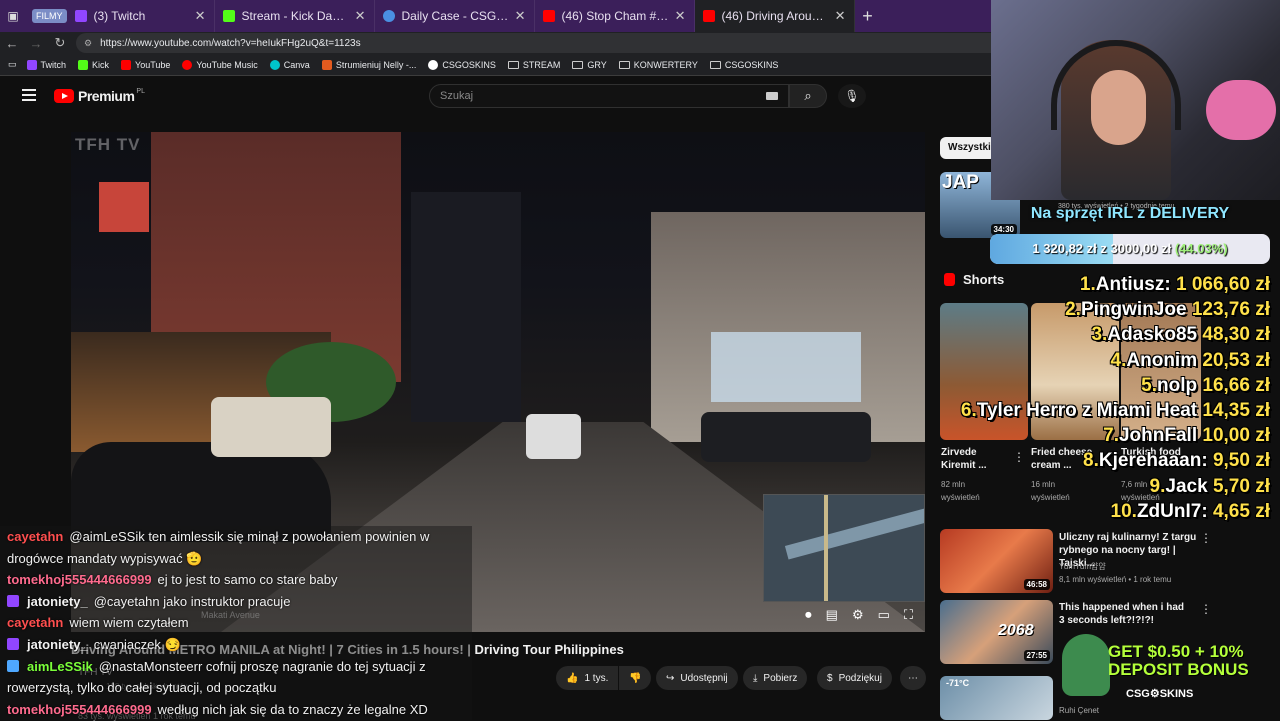 The image size is (1280, 721). What do you see at coordinates (455, 16) in the screenshot?
I see `browser-tab-csgoskins: Daily Case - CSGO-SKINS.COM ✕` at bounding box center [455, 16].